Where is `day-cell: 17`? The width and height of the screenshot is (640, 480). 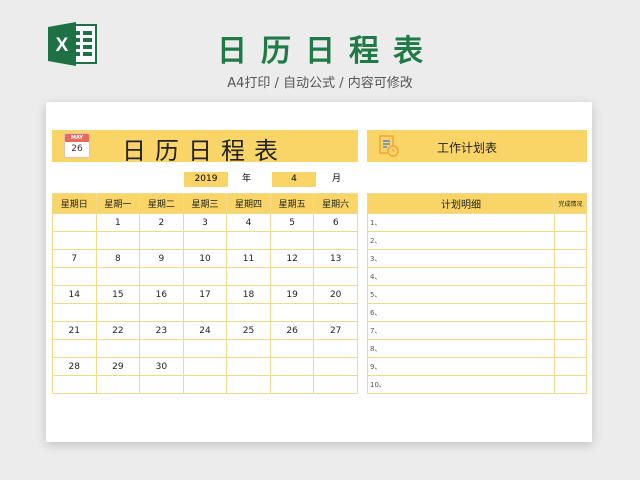
day-cell: 17 is located at coordinates (205, 294).